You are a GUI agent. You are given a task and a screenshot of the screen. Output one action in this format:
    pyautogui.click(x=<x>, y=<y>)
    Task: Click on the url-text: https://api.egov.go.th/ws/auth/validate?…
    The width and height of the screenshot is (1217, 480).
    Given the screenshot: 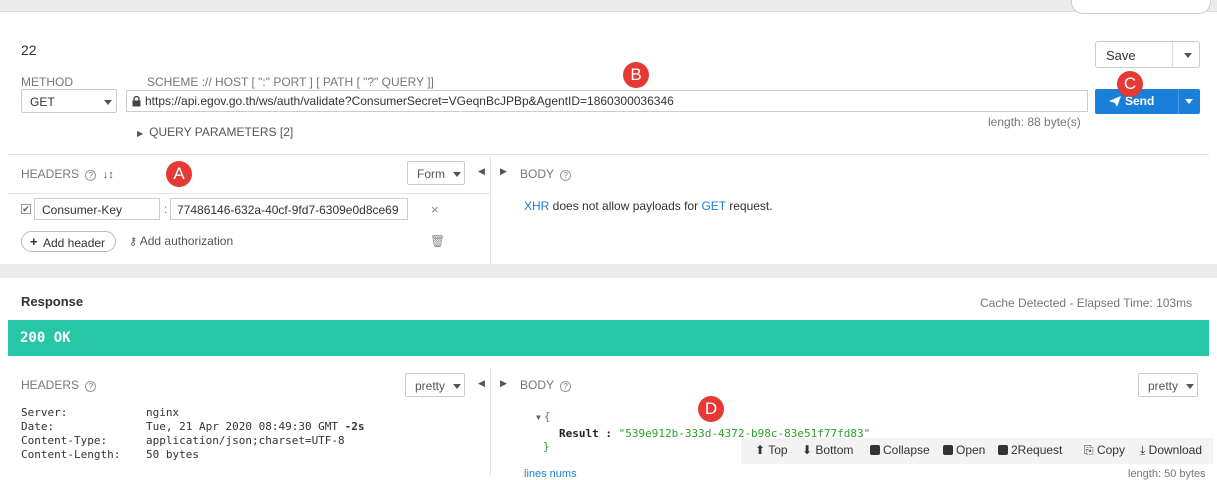 What is the action you would take?
    pyautogui.click(x=409, y=101)
    